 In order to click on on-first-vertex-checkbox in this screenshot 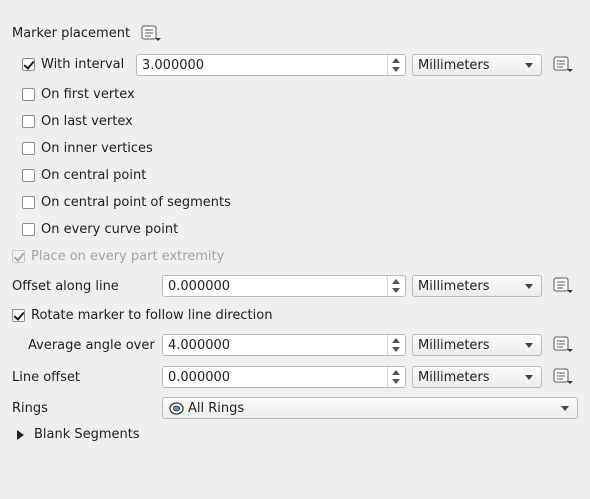, I will do `click(28, 94)`.